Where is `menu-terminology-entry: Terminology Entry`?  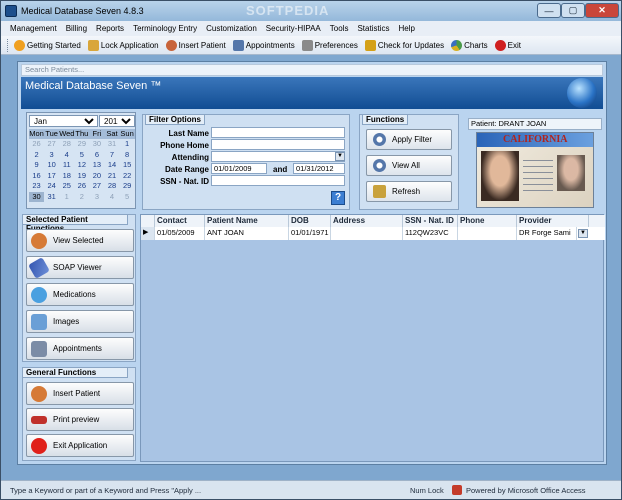
menu-terminology-entry: Terminology Entry is located at coordinates (165, 28).